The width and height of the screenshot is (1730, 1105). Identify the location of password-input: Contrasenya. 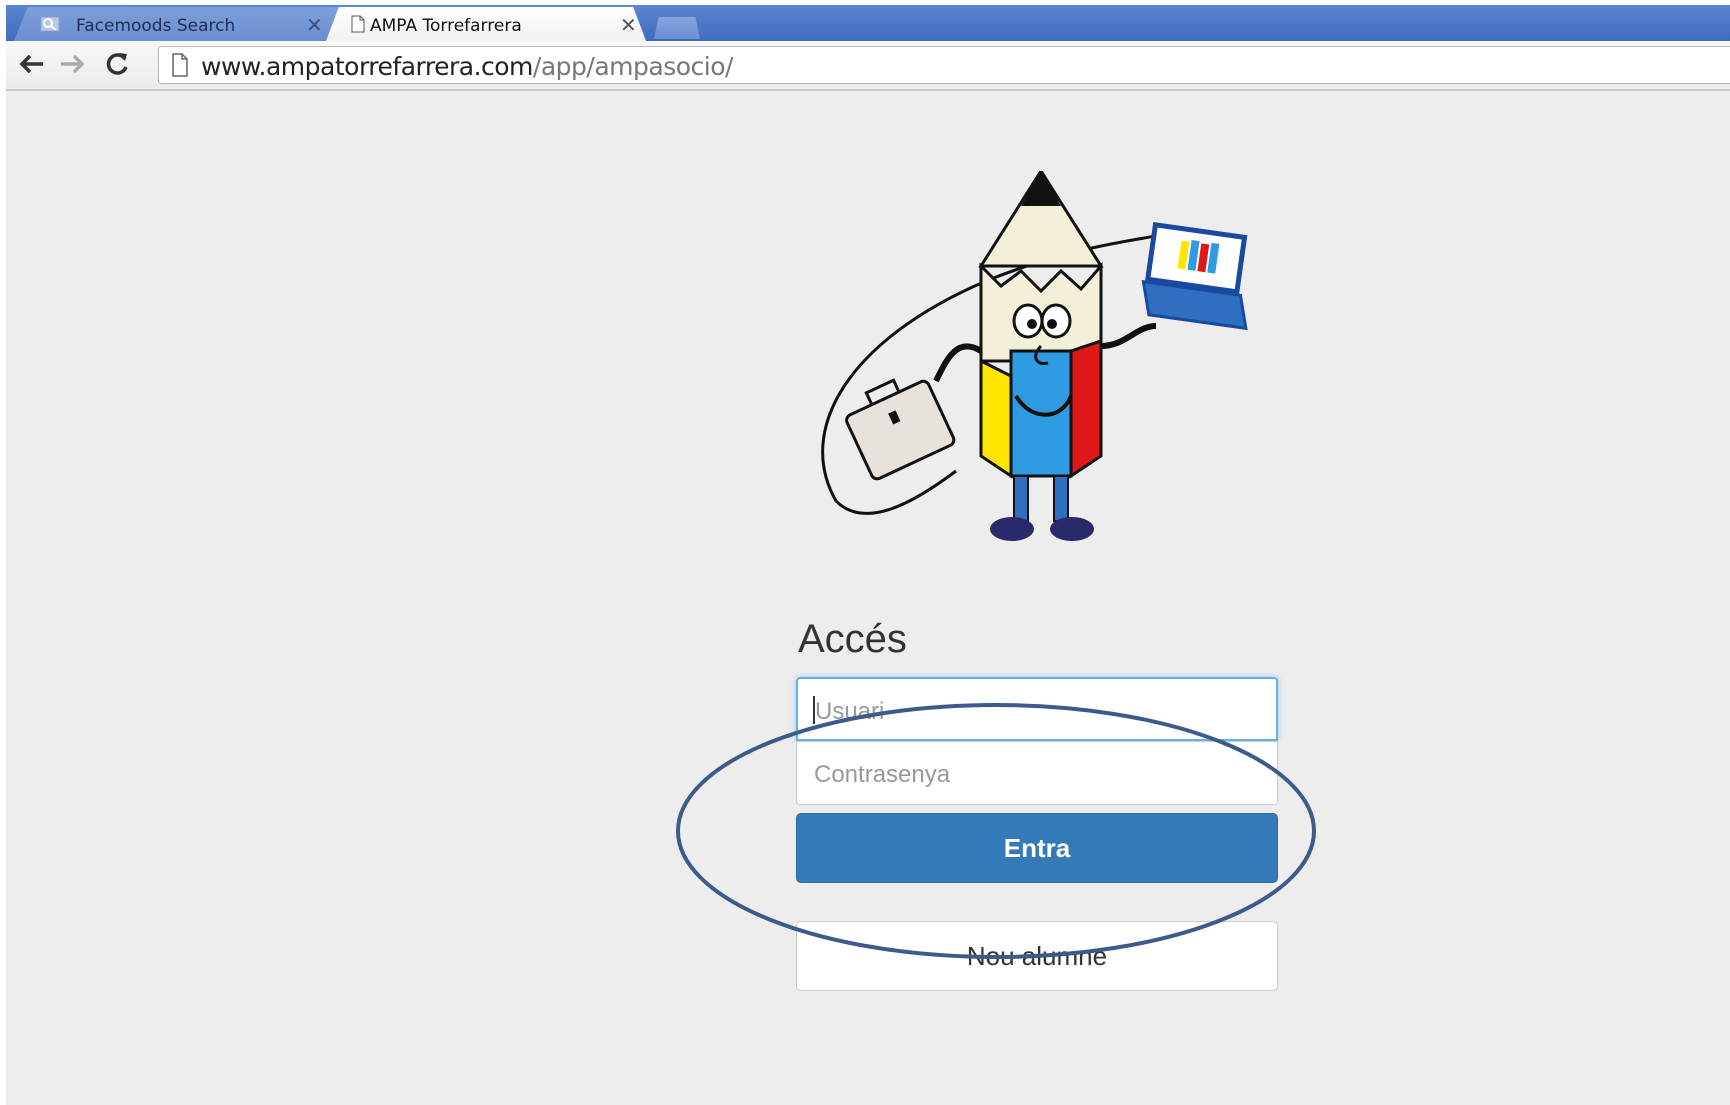
(1037, 773).